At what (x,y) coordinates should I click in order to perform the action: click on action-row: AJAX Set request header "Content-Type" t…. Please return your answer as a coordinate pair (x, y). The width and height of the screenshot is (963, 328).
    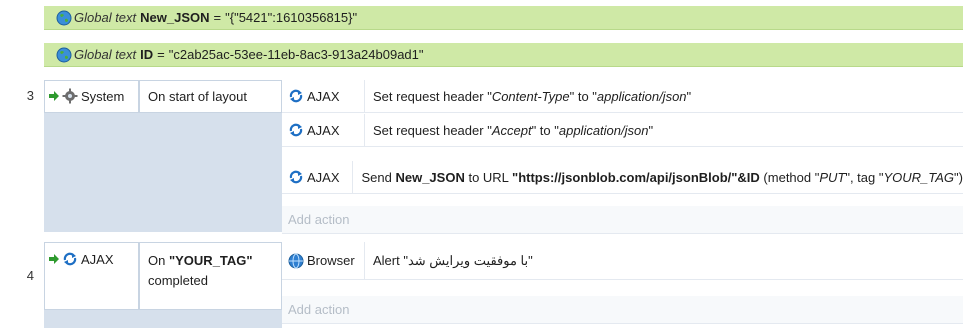
    Looking at the image, I should click on (622, 96).